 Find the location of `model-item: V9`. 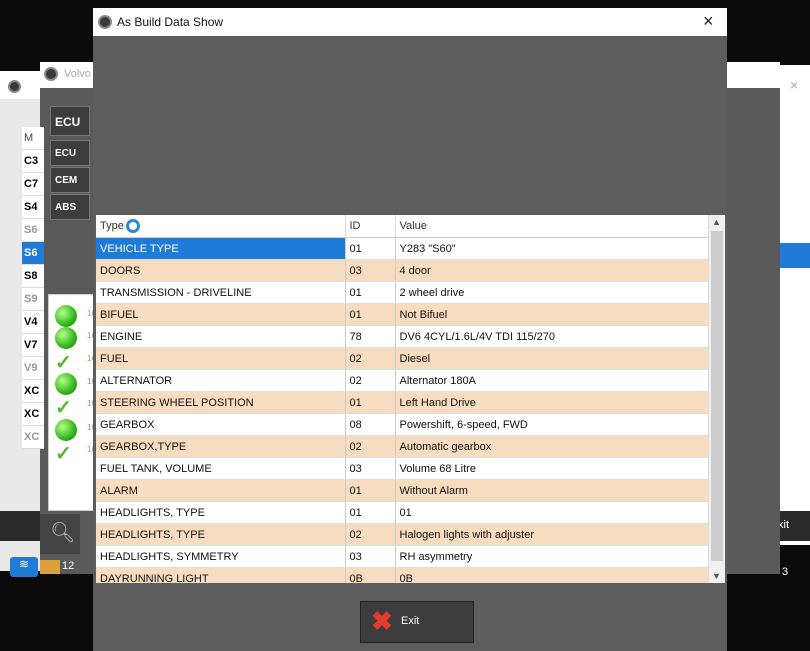

model-item: V9 is located at coordinates (33, 368).